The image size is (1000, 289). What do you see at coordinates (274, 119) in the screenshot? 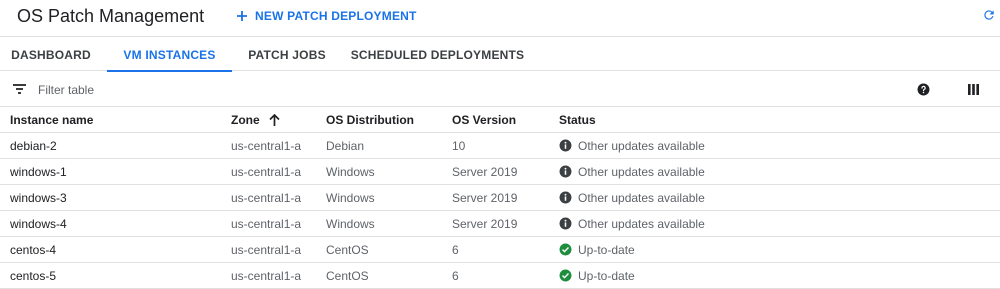
I see `sort-ascending-icon` at bounding box center [274, 119].